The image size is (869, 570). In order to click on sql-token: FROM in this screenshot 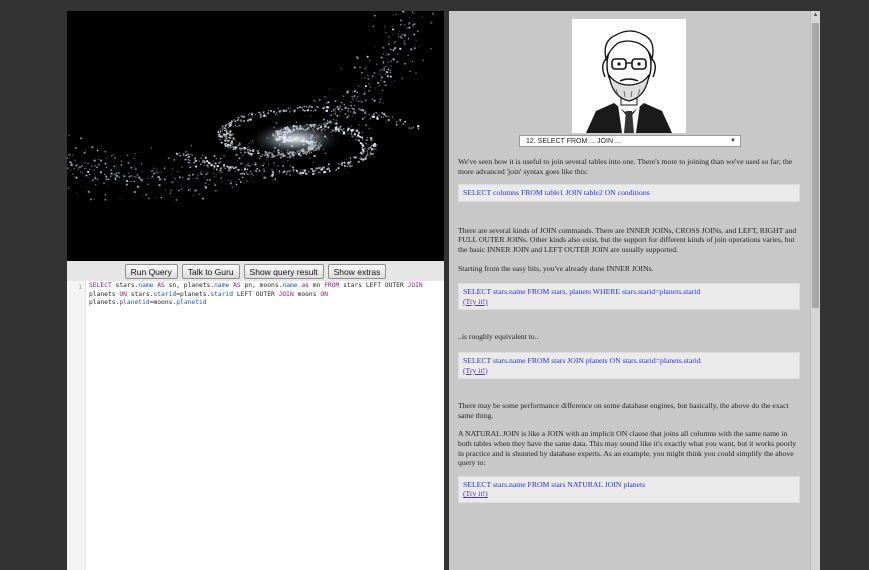, I will do `click(334, 285)`.